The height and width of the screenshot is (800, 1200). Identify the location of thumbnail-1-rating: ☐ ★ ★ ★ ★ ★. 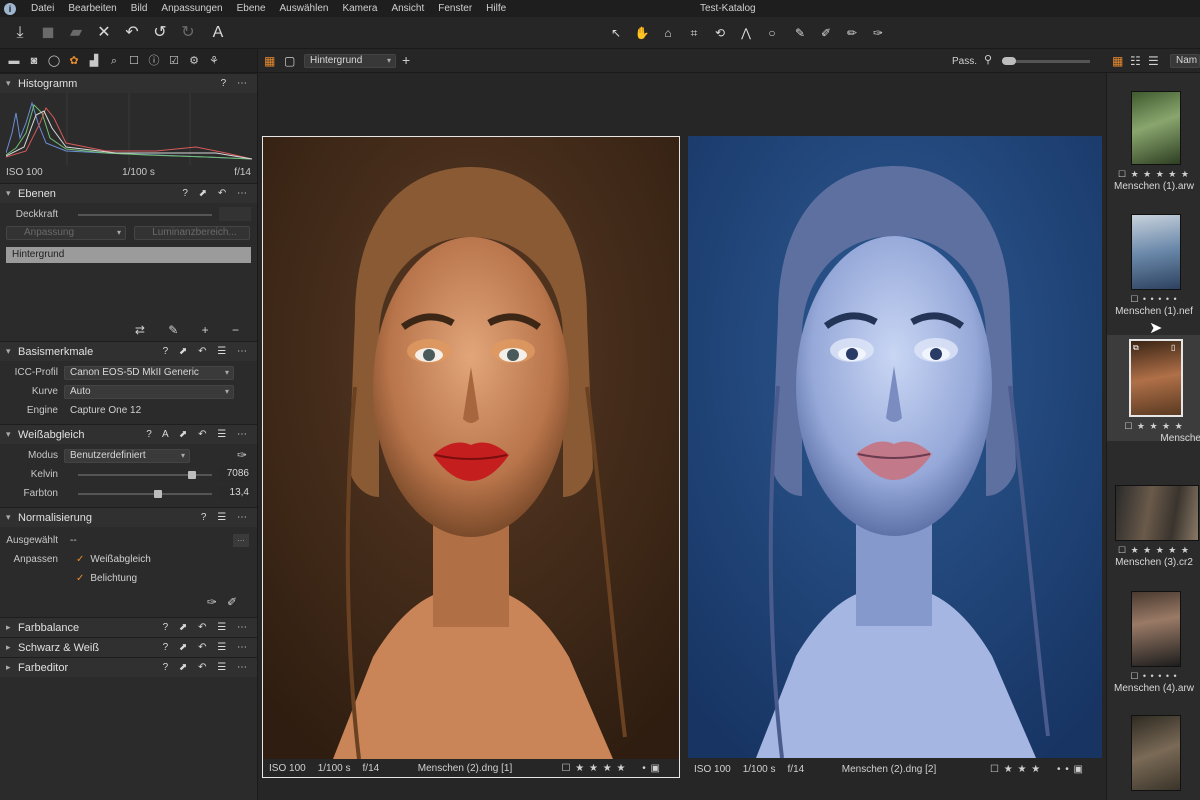
(1153, 174).